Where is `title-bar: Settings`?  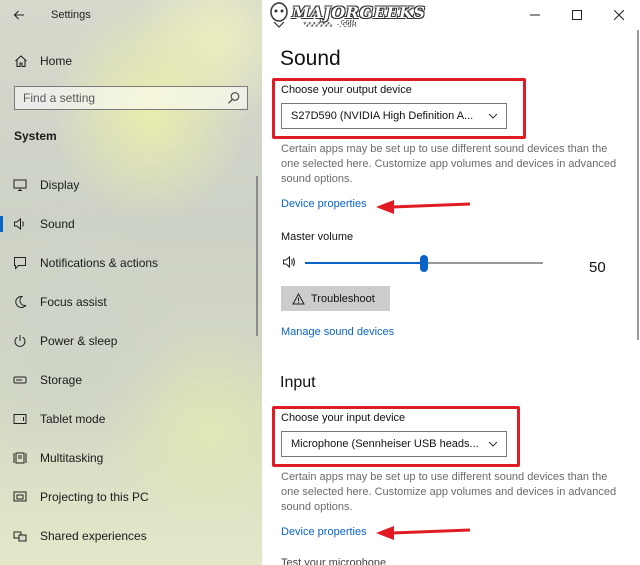
title-bar: Settings is located at coordinates (131, 15).